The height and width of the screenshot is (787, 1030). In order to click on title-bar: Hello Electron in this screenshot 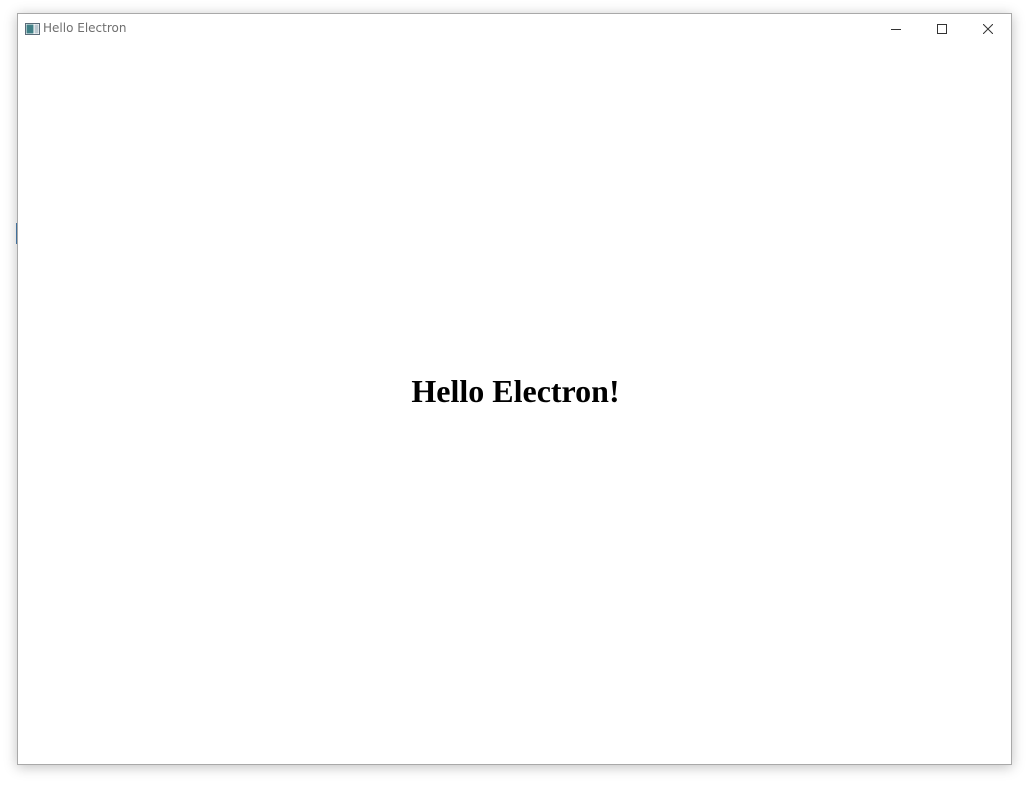, I will do `click(514, 28)`.